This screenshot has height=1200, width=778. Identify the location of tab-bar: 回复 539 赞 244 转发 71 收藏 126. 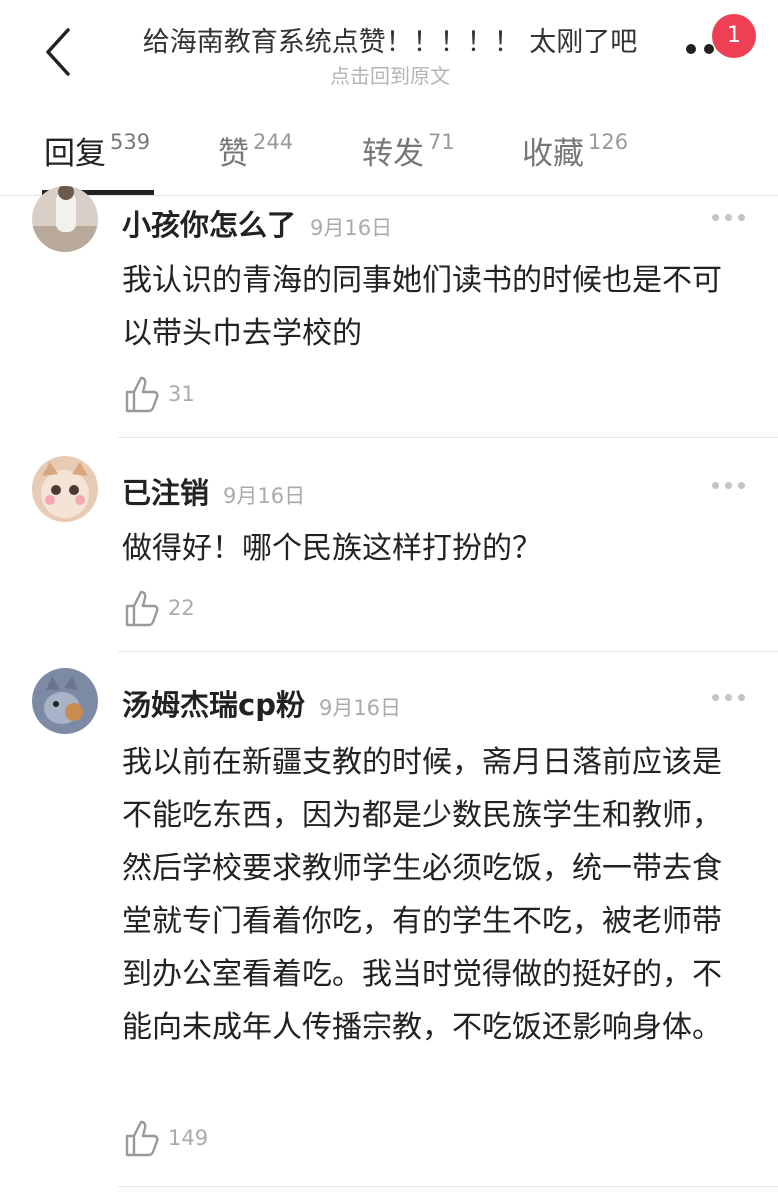
(389, 153).